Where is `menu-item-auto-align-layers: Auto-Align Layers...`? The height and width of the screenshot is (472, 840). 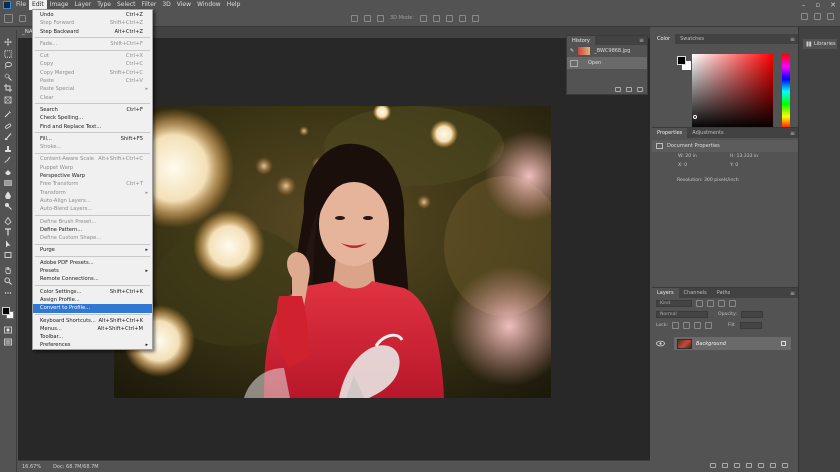 menu-item-auto-align-layers: Auto-Align Layers... is located at coordinates (92, 201).